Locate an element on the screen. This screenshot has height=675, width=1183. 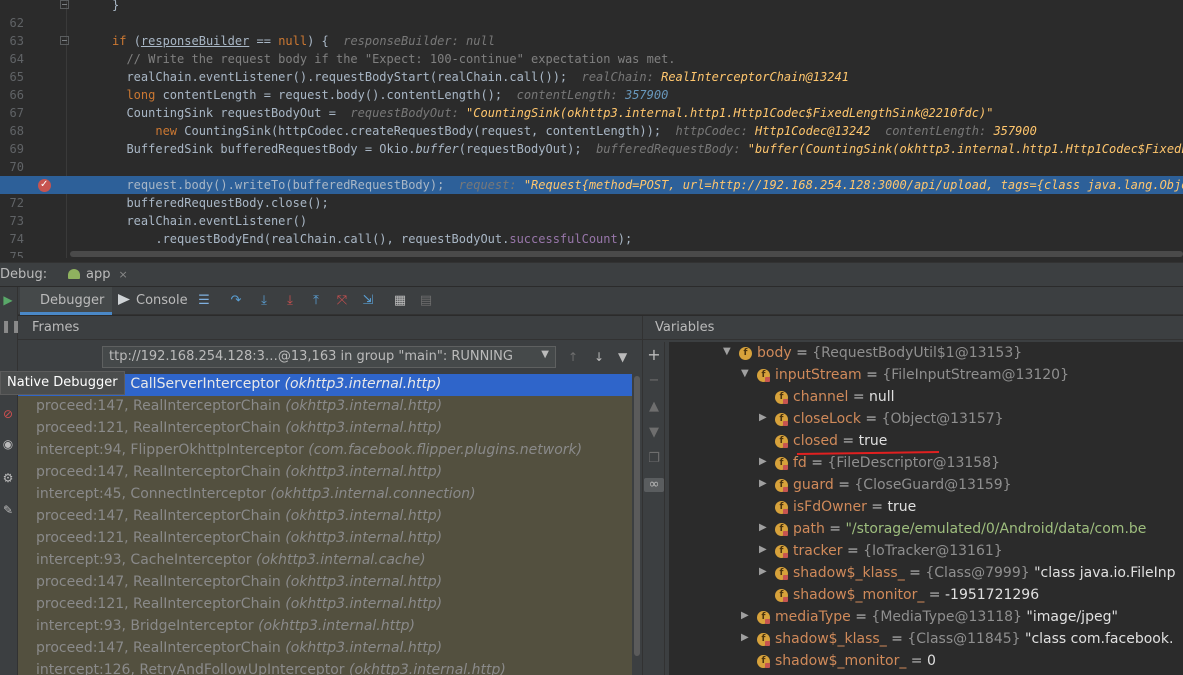
remove-watch-icon: − is located at coordinates (654, 381).